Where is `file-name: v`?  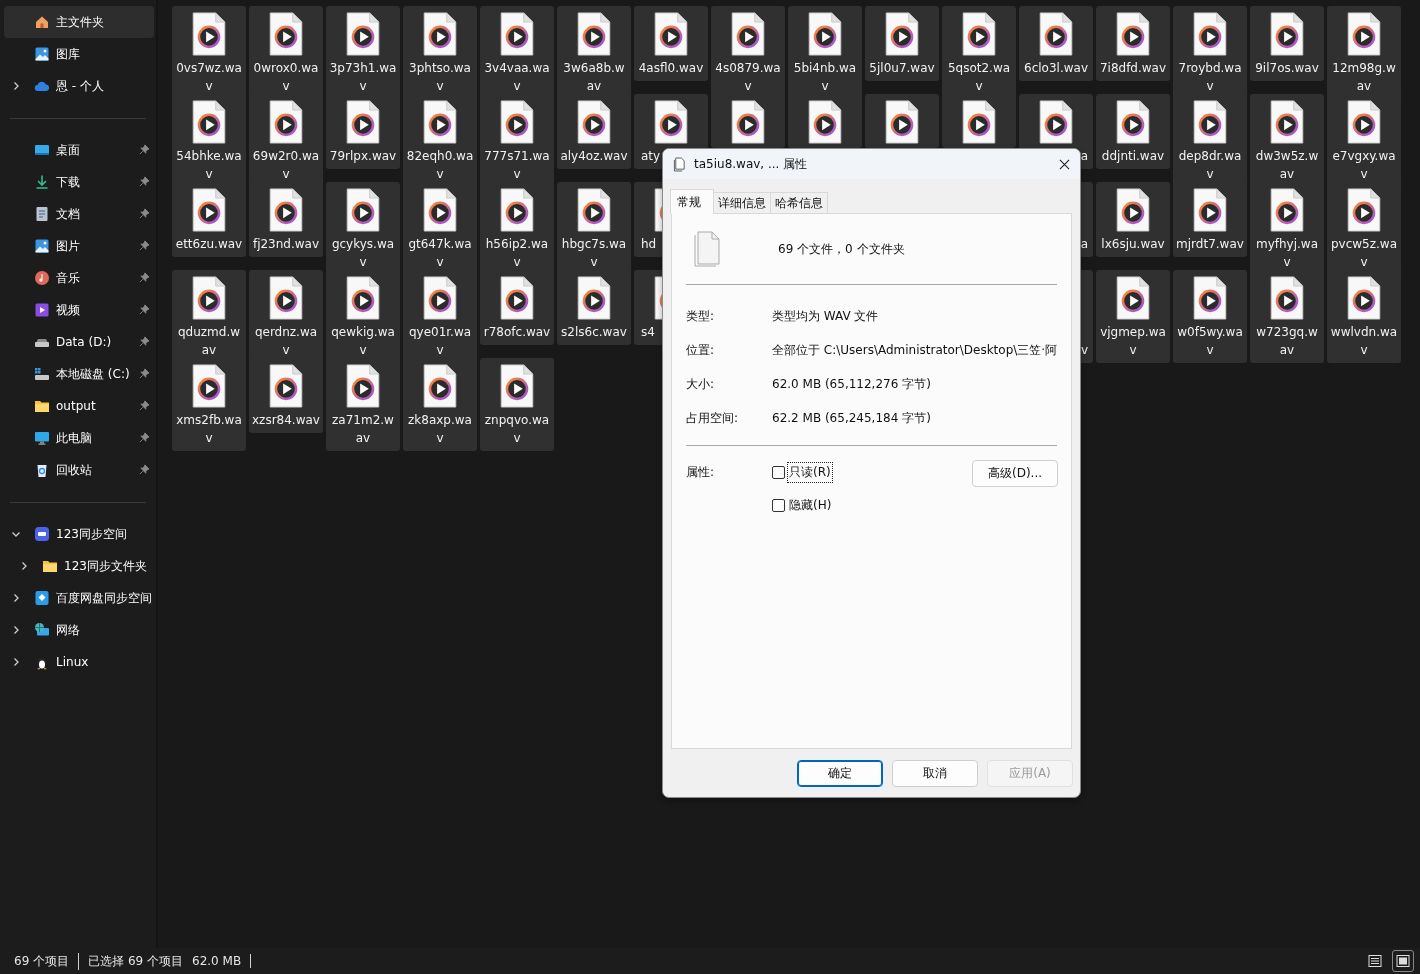 file-name: v is located at coordinates (1084, 350).